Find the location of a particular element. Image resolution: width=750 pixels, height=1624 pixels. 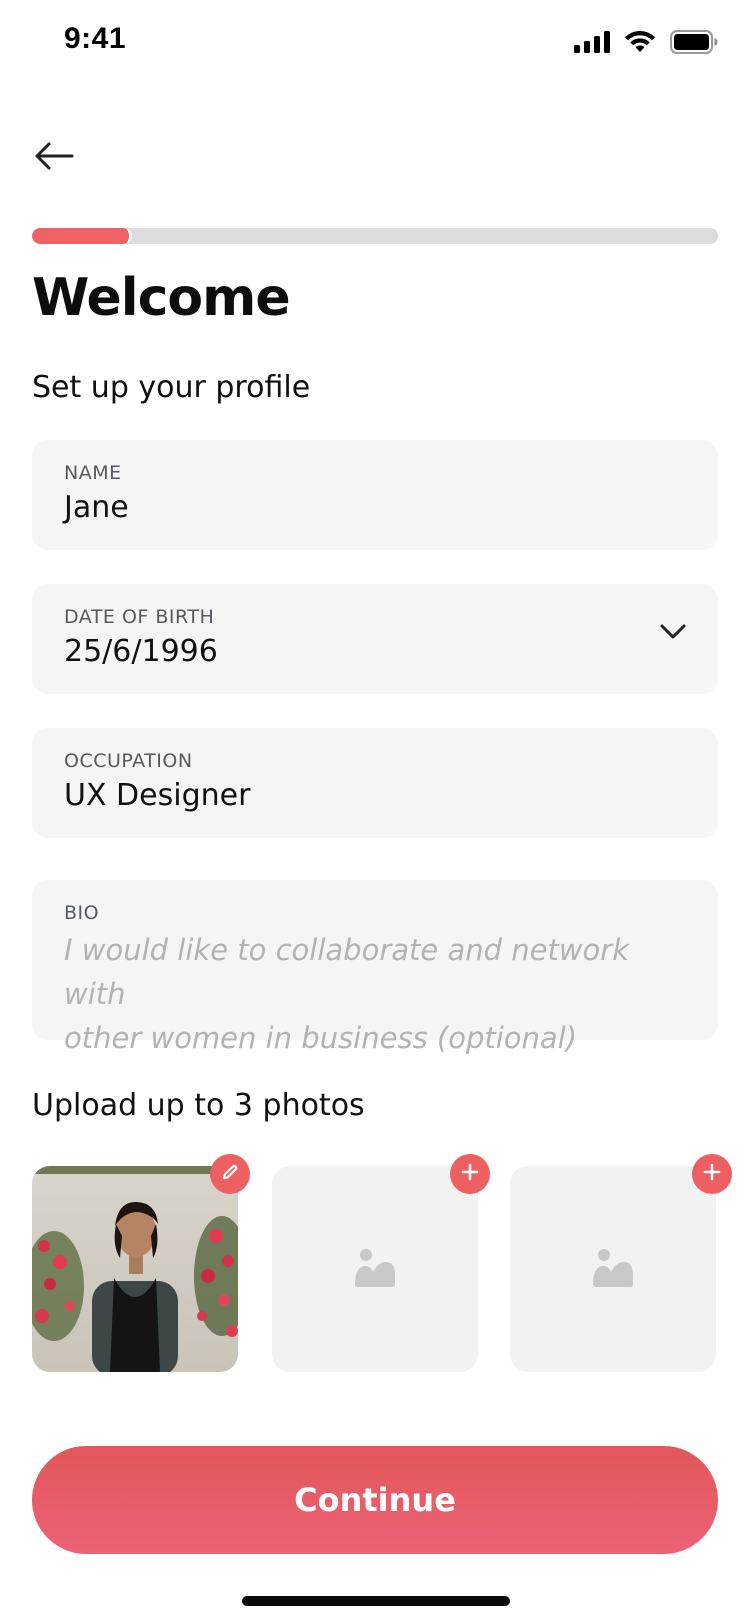

home-indicator is located at coordinates (376, 1601).